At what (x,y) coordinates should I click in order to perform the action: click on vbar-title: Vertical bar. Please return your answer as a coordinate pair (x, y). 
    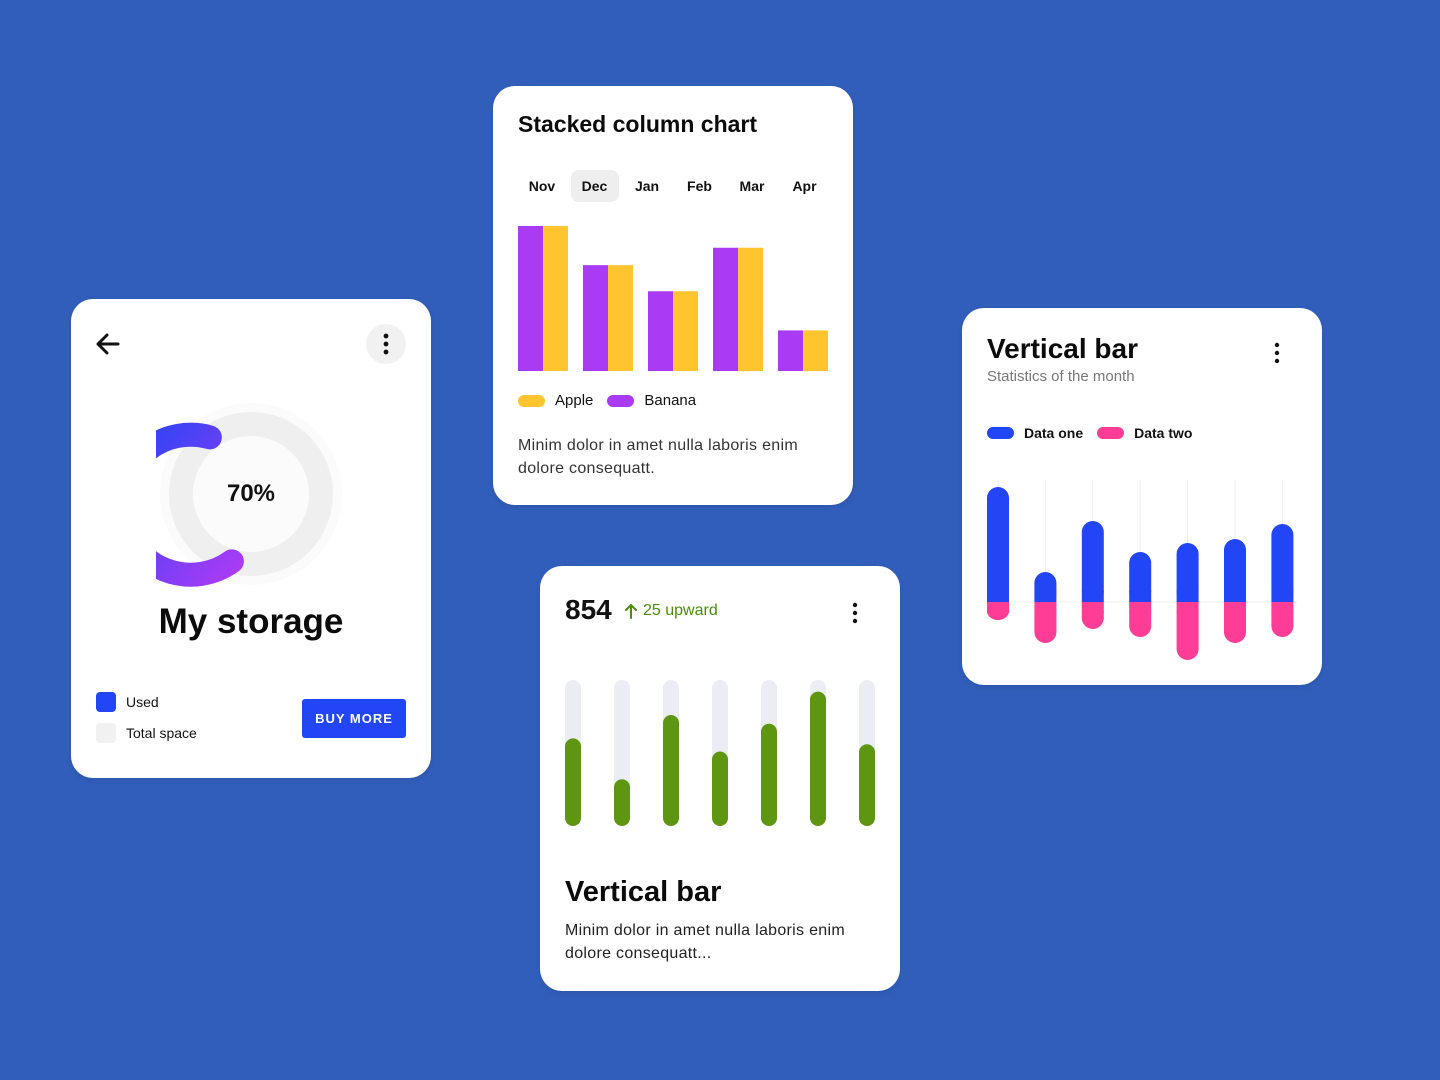
    Looking at the image, I should click on (1062, 348).